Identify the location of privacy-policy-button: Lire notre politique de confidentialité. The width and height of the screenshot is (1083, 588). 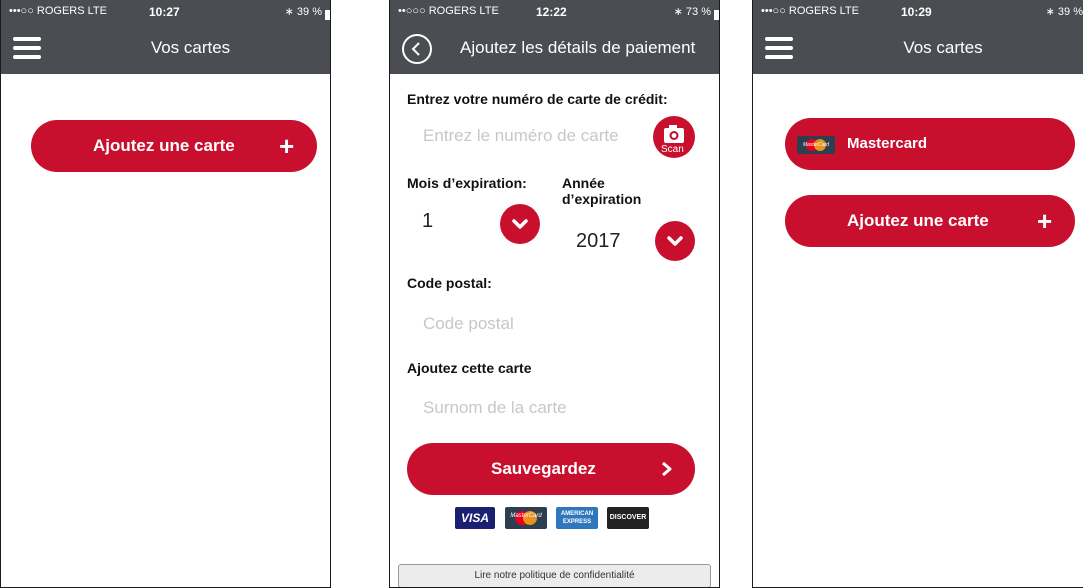
(554, 575).